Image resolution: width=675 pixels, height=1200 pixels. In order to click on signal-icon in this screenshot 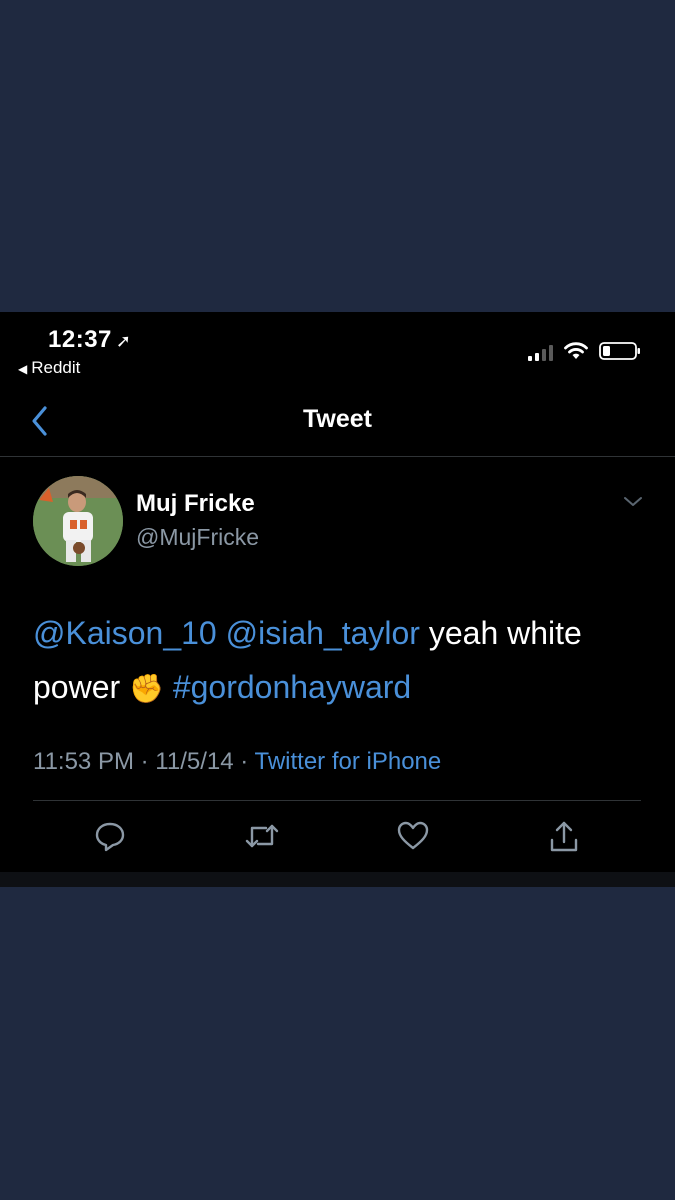, I will do `click(540, 352)`.